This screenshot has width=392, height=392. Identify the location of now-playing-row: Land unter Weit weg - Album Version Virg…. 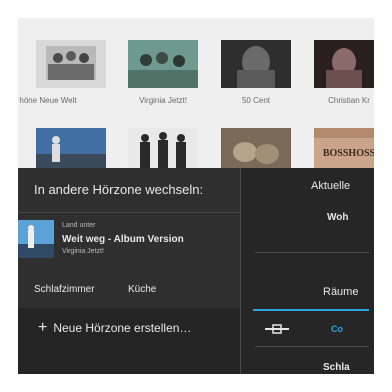
(129, 242).